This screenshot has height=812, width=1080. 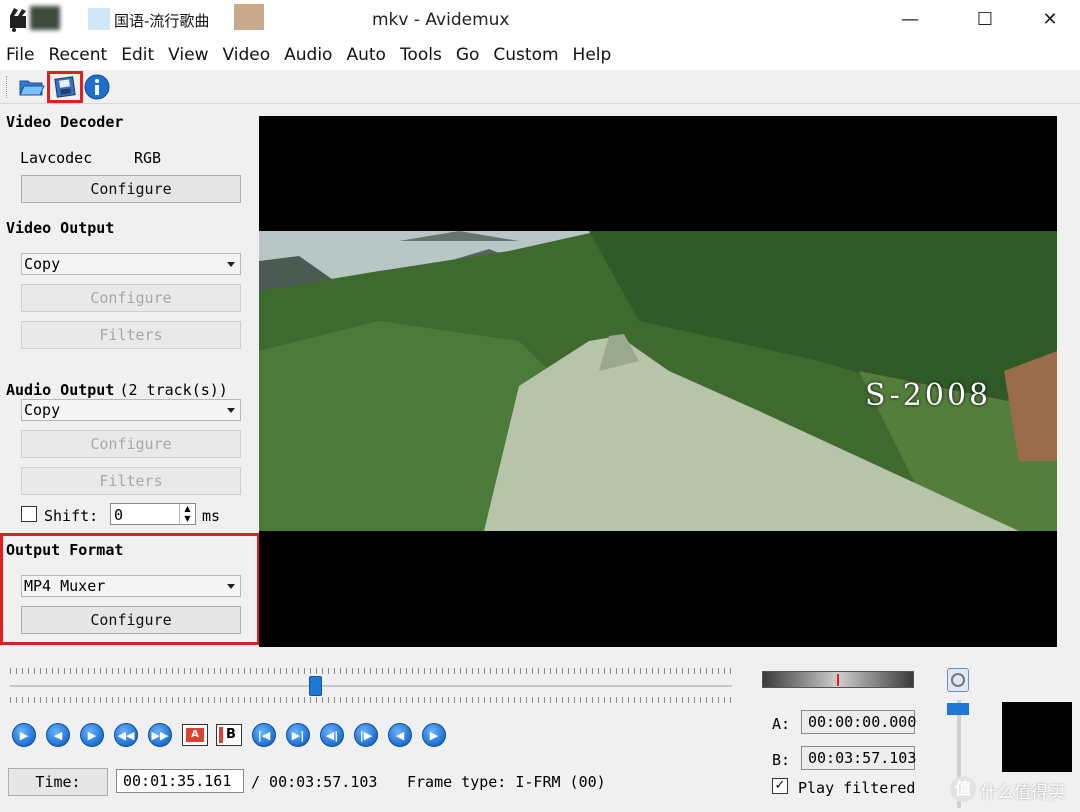 I want to click on marker-a-time: 00:00:00.000, so click(x=858, y=722).